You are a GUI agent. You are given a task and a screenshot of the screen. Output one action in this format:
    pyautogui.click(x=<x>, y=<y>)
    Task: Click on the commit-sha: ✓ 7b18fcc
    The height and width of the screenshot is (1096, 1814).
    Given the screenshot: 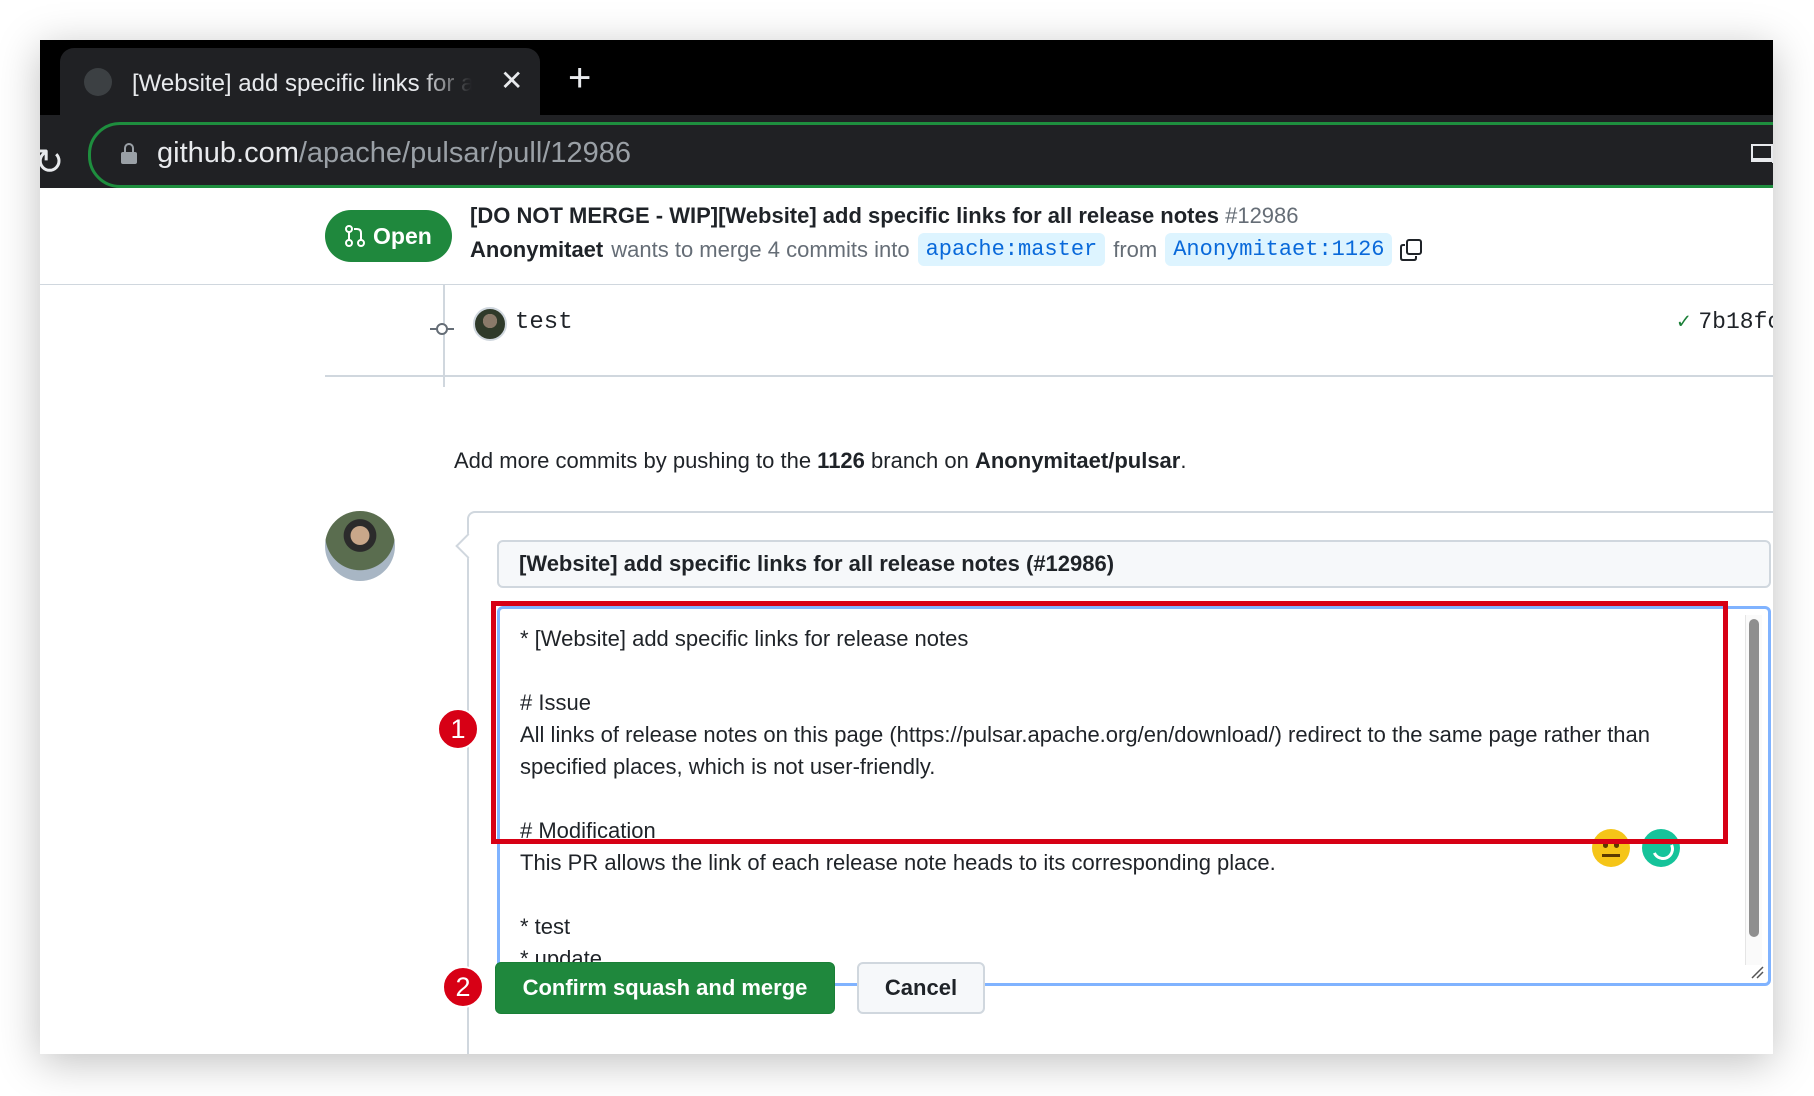 What is the action you would take?
    pyautogui.click(x=1725, y=322)
    